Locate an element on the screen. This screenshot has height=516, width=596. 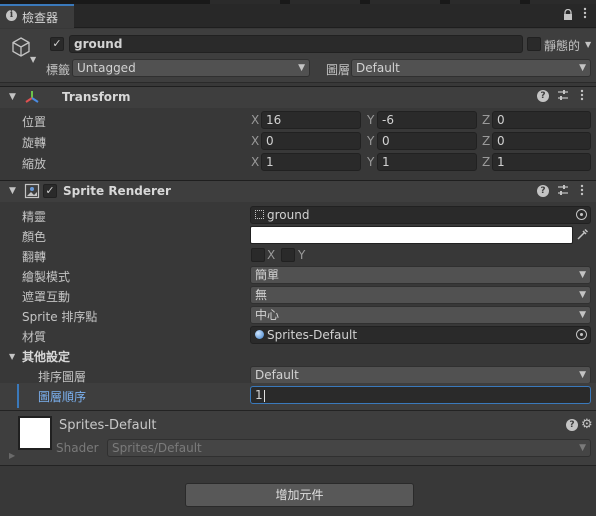
sprite-renderer-enabled-checkbox: ✓ is located at coordinates (50, 191).